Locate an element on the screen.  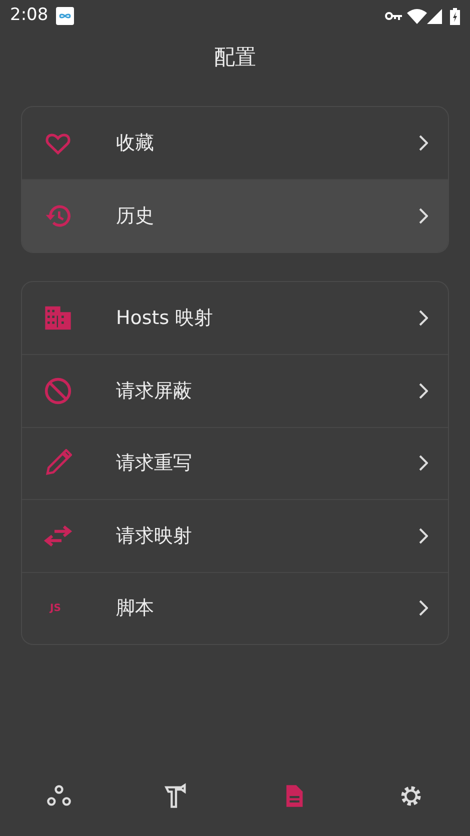
settings-item: Hosts 映射 is located at coordinates (235, 318).